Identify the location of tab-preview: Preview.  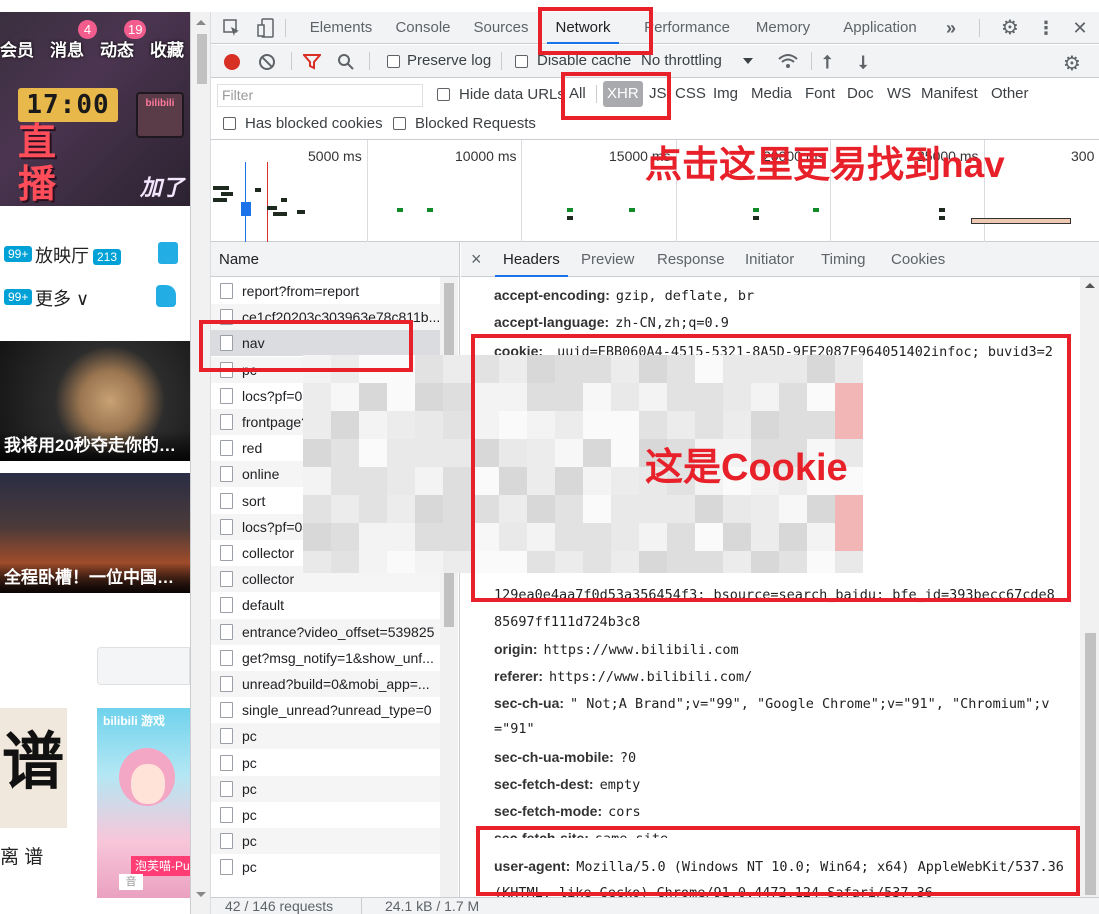
(607, 259).